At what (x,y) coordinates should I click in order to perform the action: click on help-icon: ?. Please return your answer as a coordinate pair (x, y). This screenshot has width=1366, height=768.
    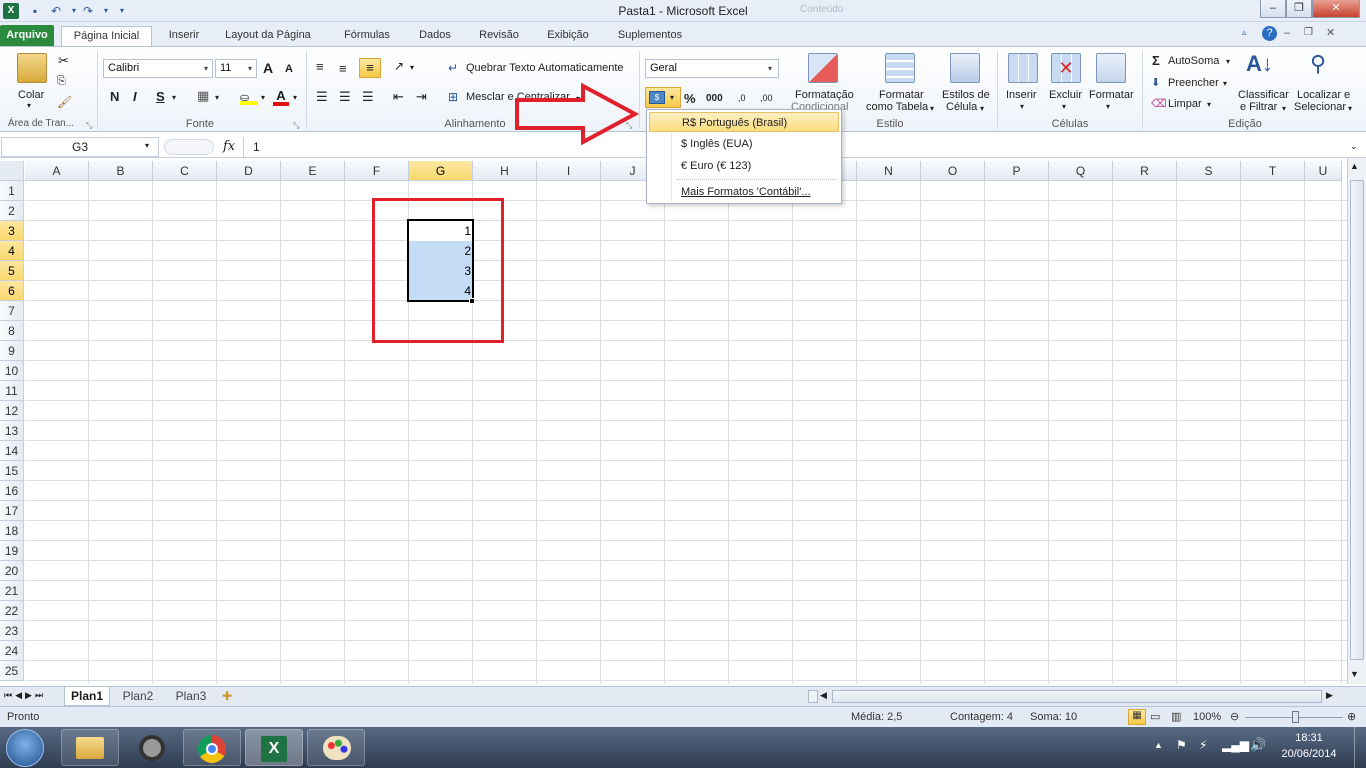
    Looking at the image, I should click on (1269, 33).